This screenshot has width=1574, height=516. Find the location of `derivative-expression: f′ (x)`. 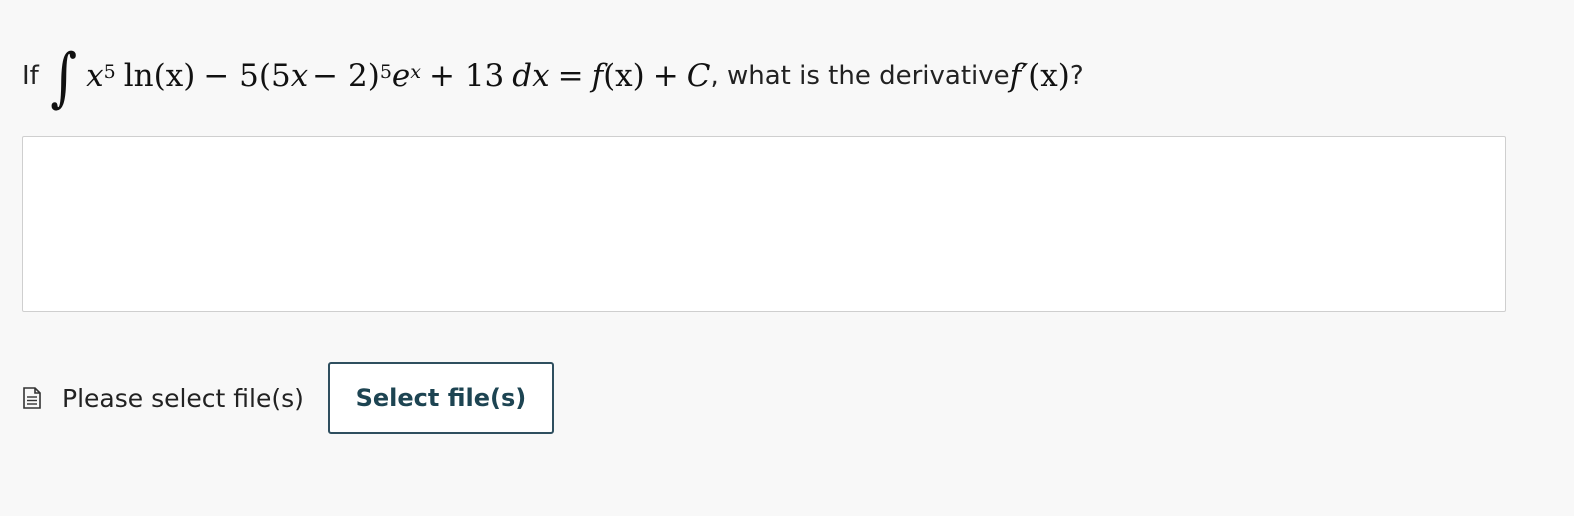

derivative-expression: f′ (x) is located at coordinates (1040, 76).